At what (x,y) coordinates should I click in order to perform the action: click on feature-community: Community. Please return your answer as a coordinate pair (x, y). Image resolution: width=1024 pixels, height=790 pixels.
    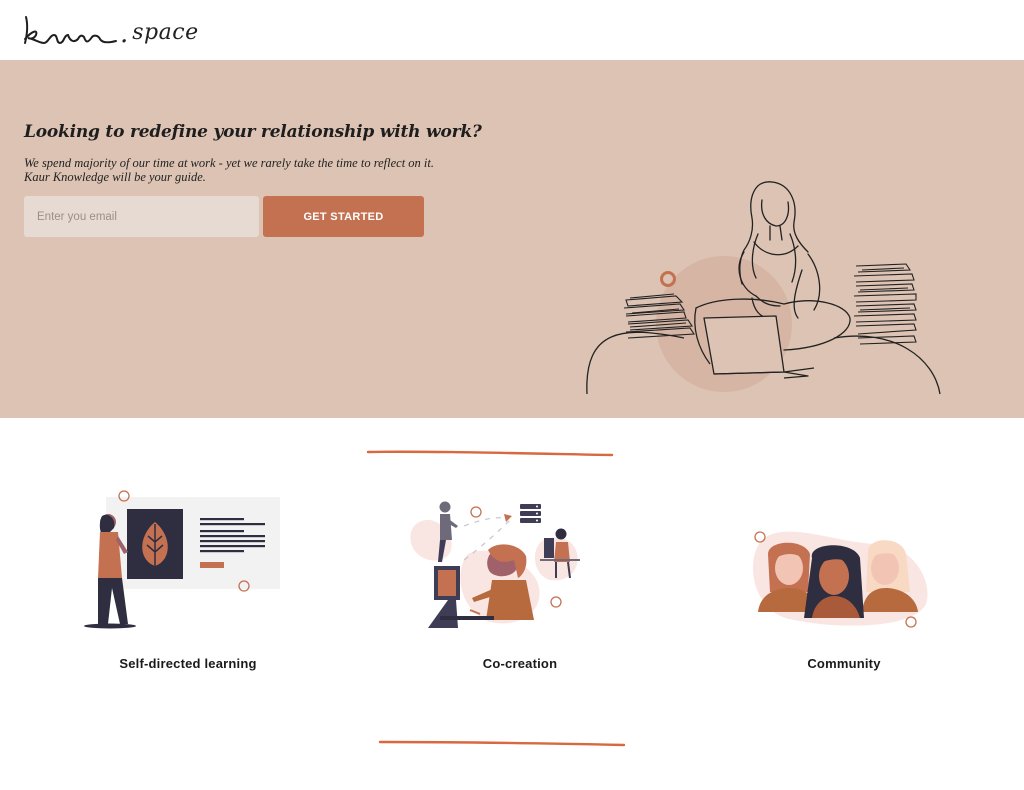
    Looking at the image, I should click on (844, 580).